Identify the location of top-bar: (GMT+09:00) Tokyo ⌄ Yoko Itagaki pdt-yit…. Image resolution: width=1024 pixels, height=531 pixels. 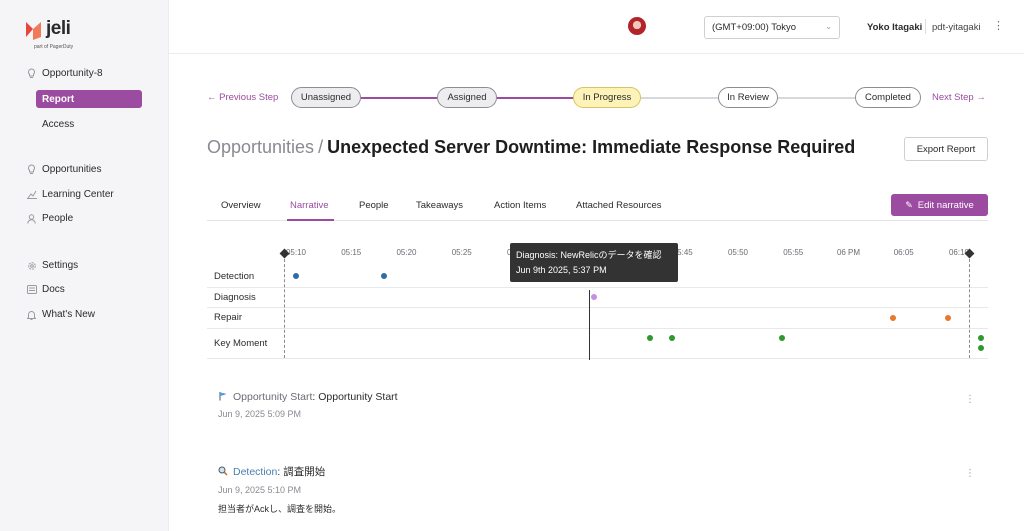
(596, 27).